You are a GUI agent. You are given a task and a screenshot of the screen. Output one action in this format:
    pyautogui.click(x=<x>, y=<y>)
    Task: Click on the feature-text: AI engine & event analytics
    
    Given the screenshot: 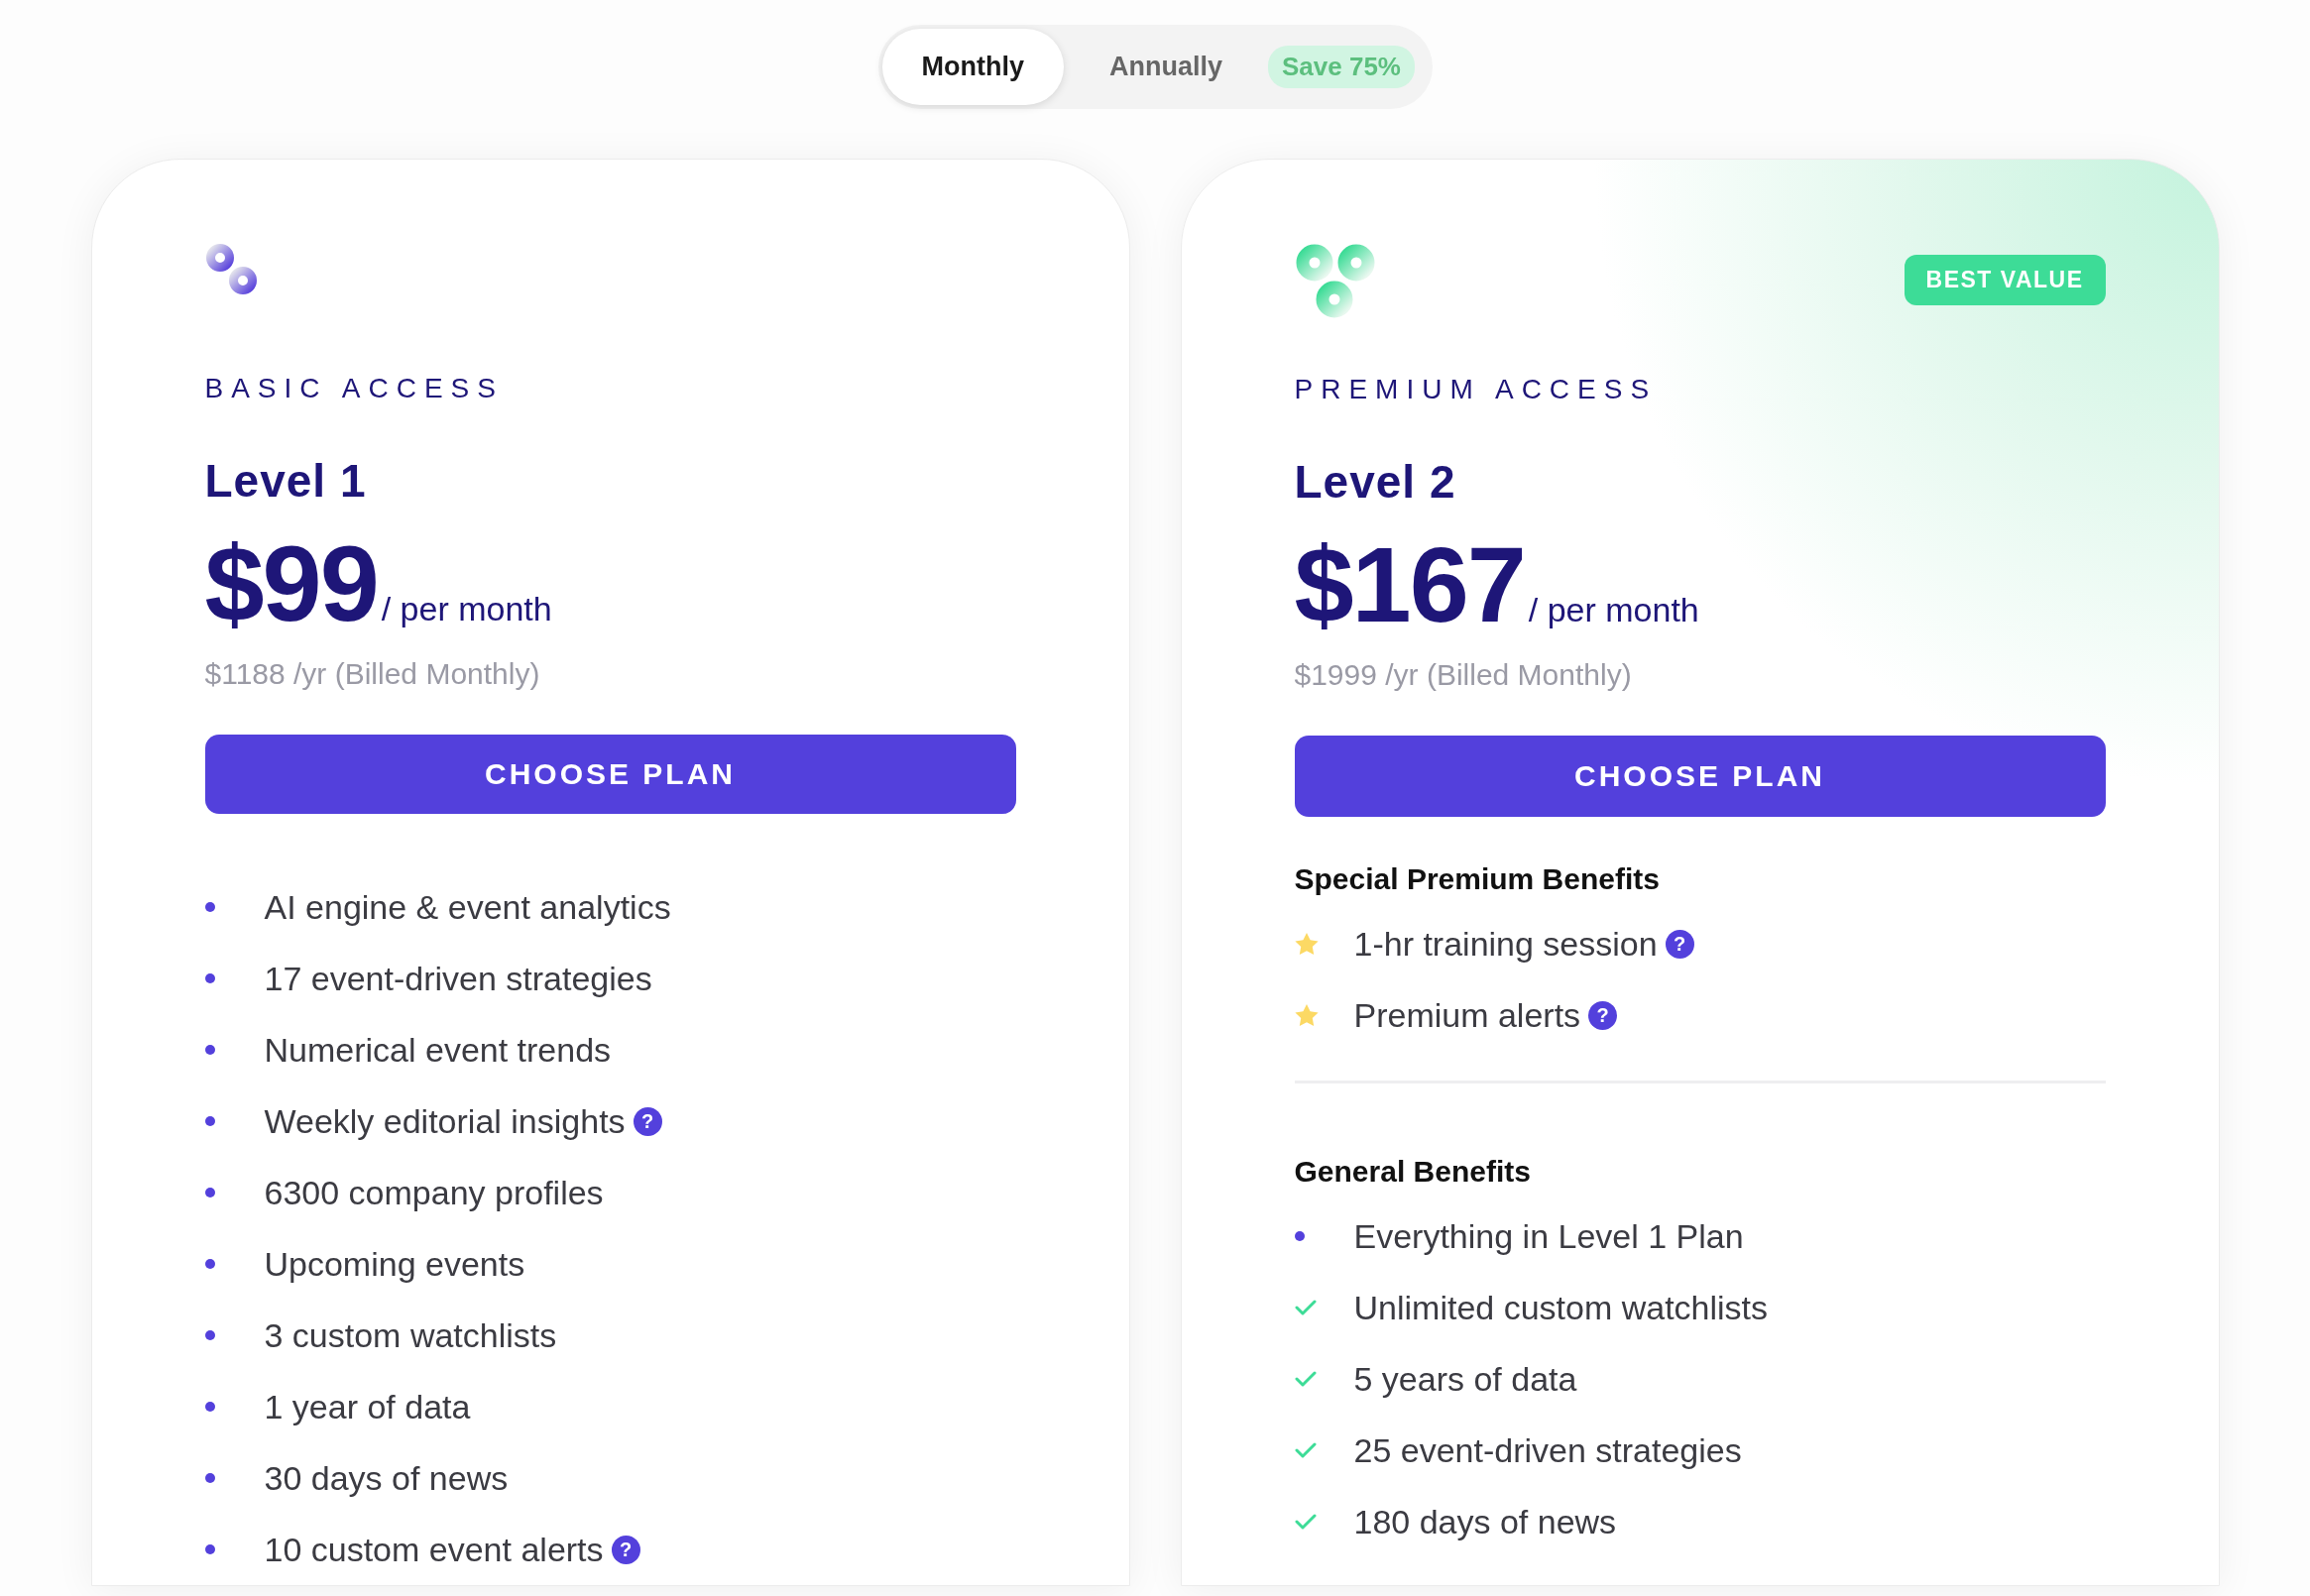 What is the action you would take?
    pyautogui.click(x=467, y=907)
    